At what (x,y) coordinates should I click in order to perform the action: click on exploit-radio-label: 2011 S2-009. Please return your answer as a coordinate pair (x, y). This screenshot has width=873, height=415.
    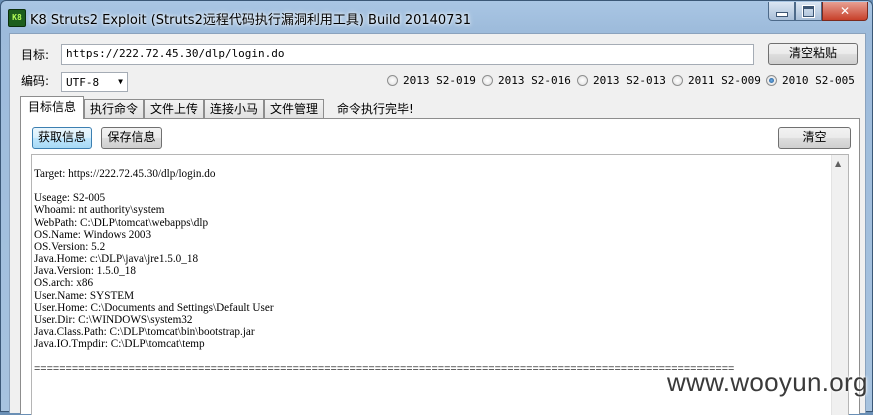
    Looking at the image, I should click on (724, 80).